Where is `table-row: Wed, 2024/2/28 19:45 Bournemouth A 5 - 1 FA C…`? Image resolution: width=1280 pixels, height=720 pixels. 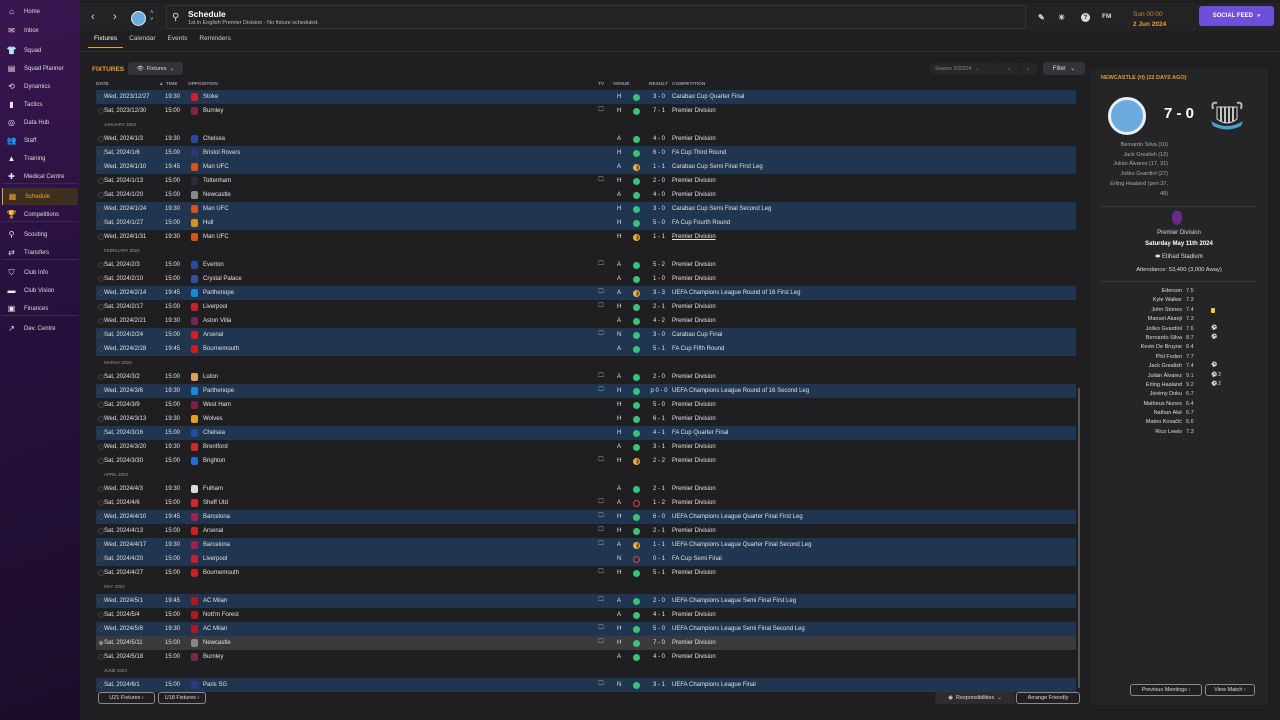
table-row: Wed, 2024/2/28 19:45 Bournemouth A 5 - 1 FA C… is located at coordinates (586, 349).